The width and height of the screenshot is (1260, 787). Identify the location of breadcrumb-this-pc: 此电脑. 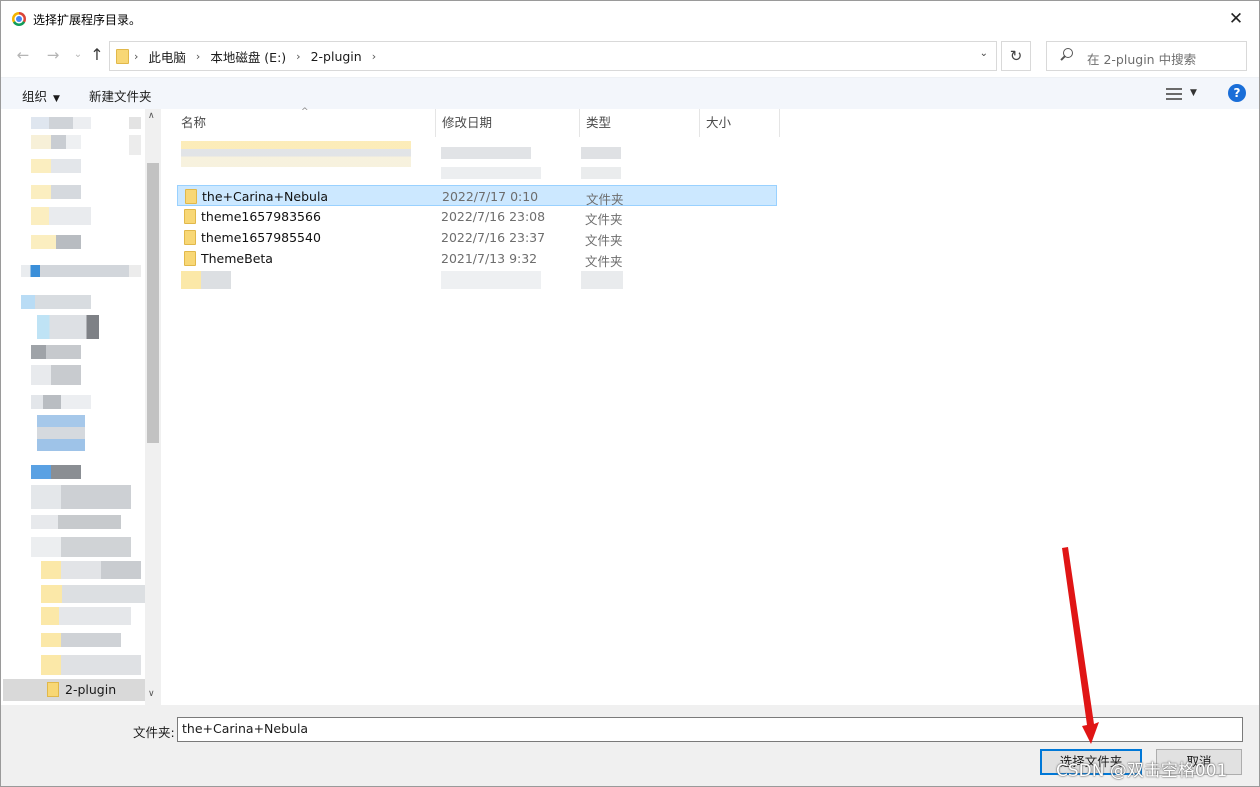
(167, 56).